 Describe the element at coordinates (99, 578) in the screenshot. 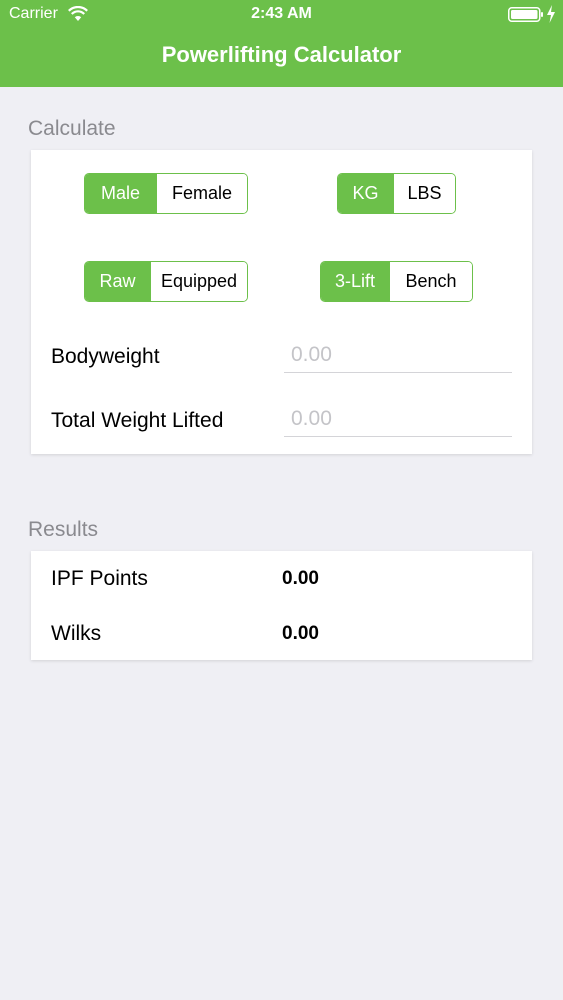

I see `ipf-points-label: IPF Points` at that location.